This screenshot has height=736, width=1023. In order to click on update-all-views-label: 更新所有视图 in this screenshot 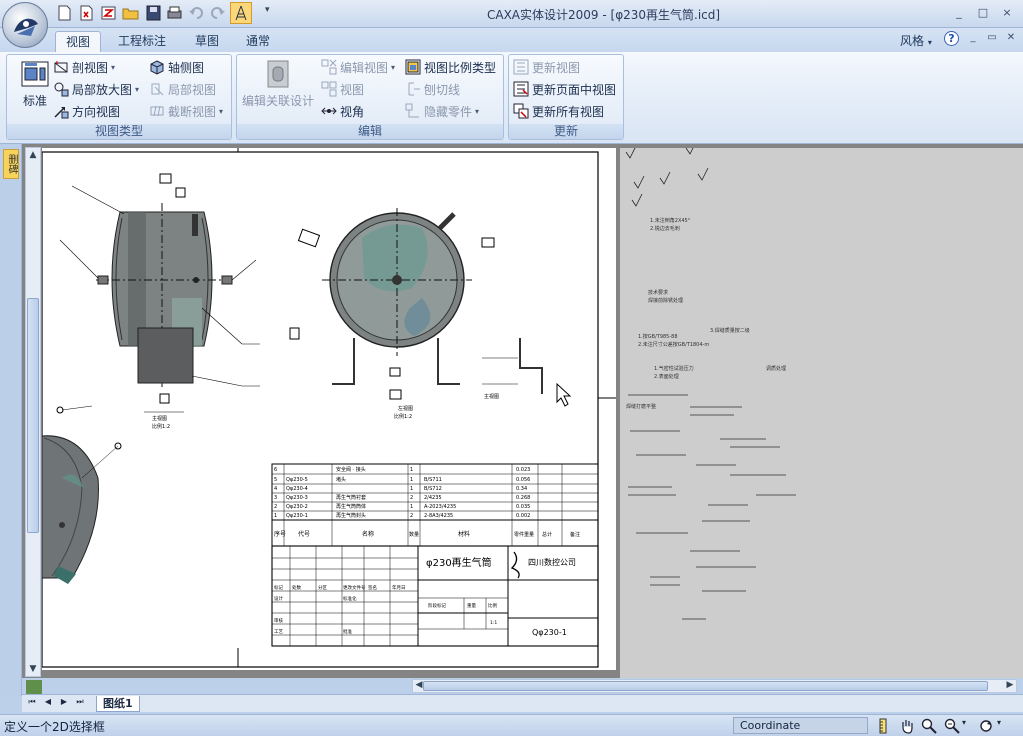, I will do `click(568, 111)`.